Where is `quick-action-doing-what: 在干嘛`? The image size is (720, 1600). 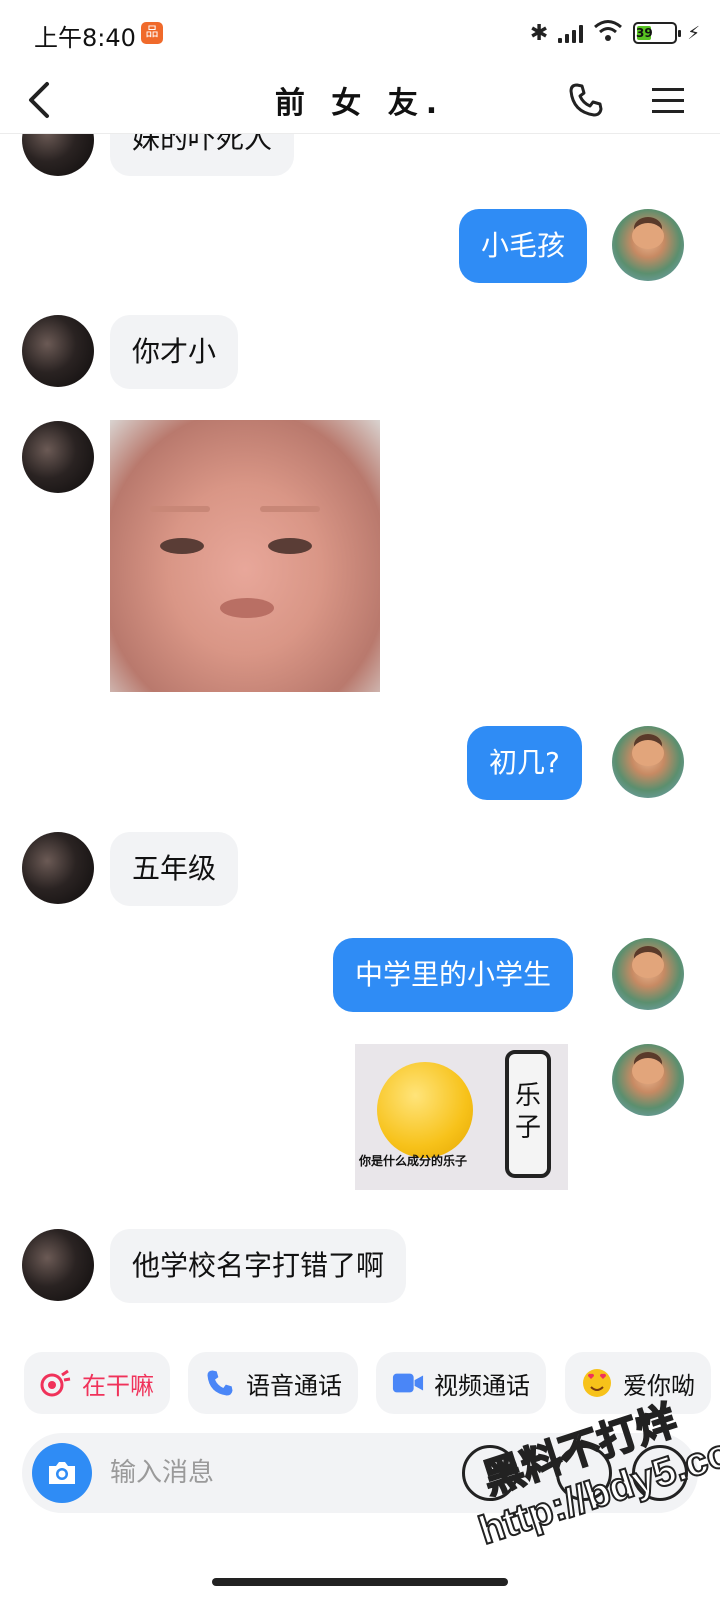 quick-action-doing-what: 在干嘛 is located at coordinates (97, 1383).